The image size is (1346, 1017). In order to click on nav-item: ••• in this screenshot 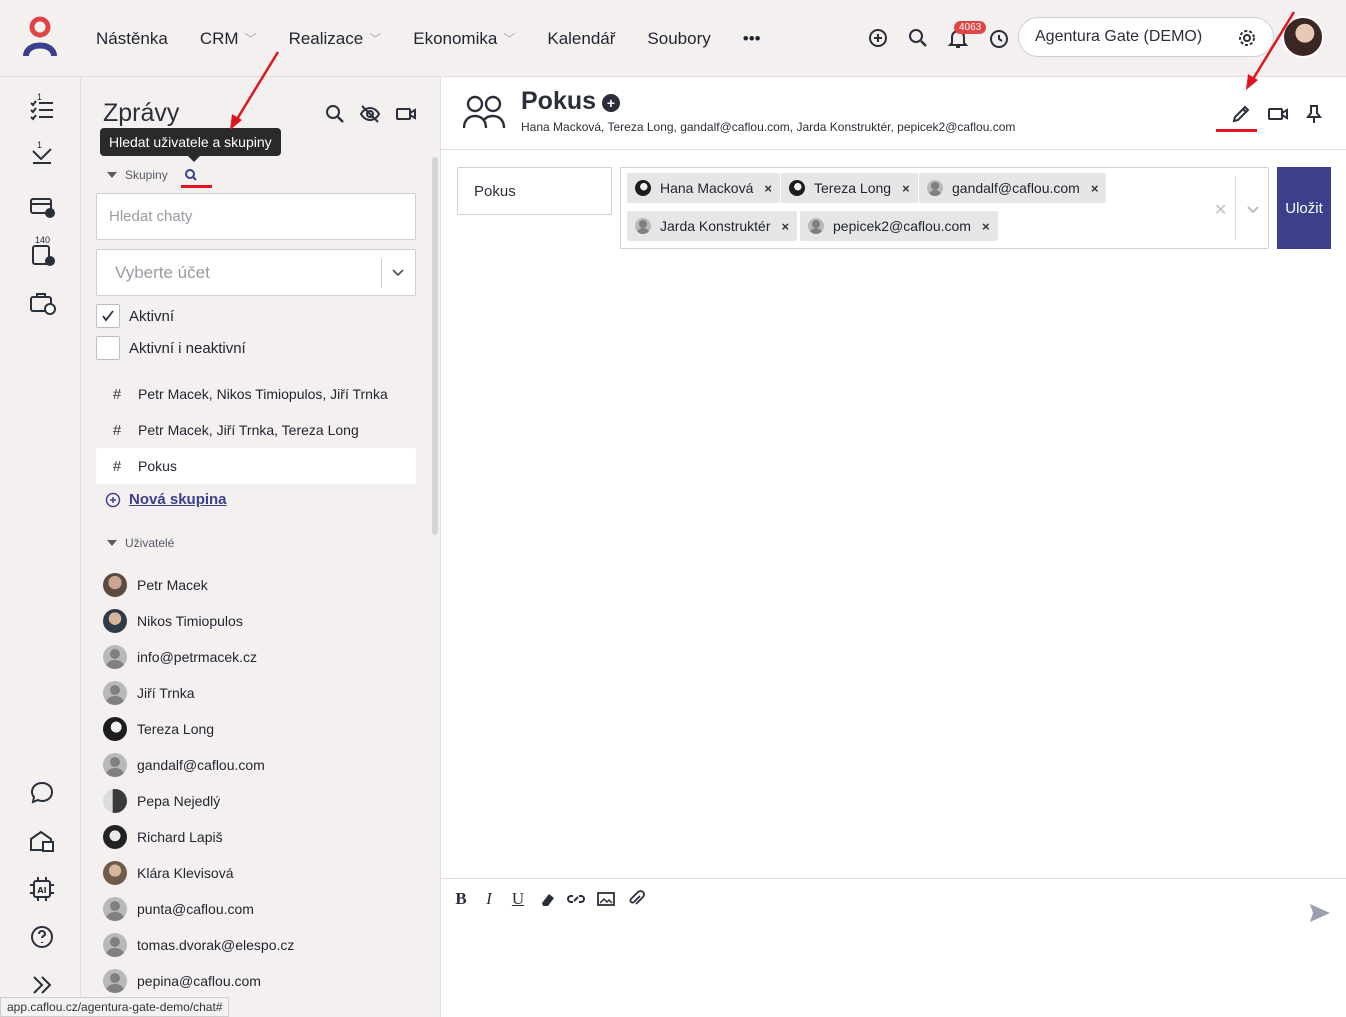, I will do `click(752, 39)`.